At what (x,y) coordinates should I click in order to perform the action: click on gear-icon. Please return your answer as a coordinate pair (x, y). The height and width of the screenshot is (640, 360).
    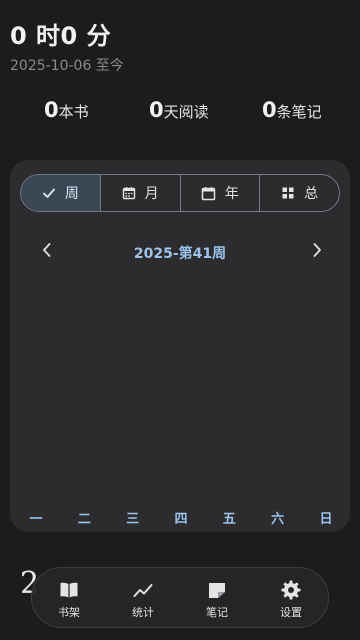
    Looking at the image, I should click on (291, 590).